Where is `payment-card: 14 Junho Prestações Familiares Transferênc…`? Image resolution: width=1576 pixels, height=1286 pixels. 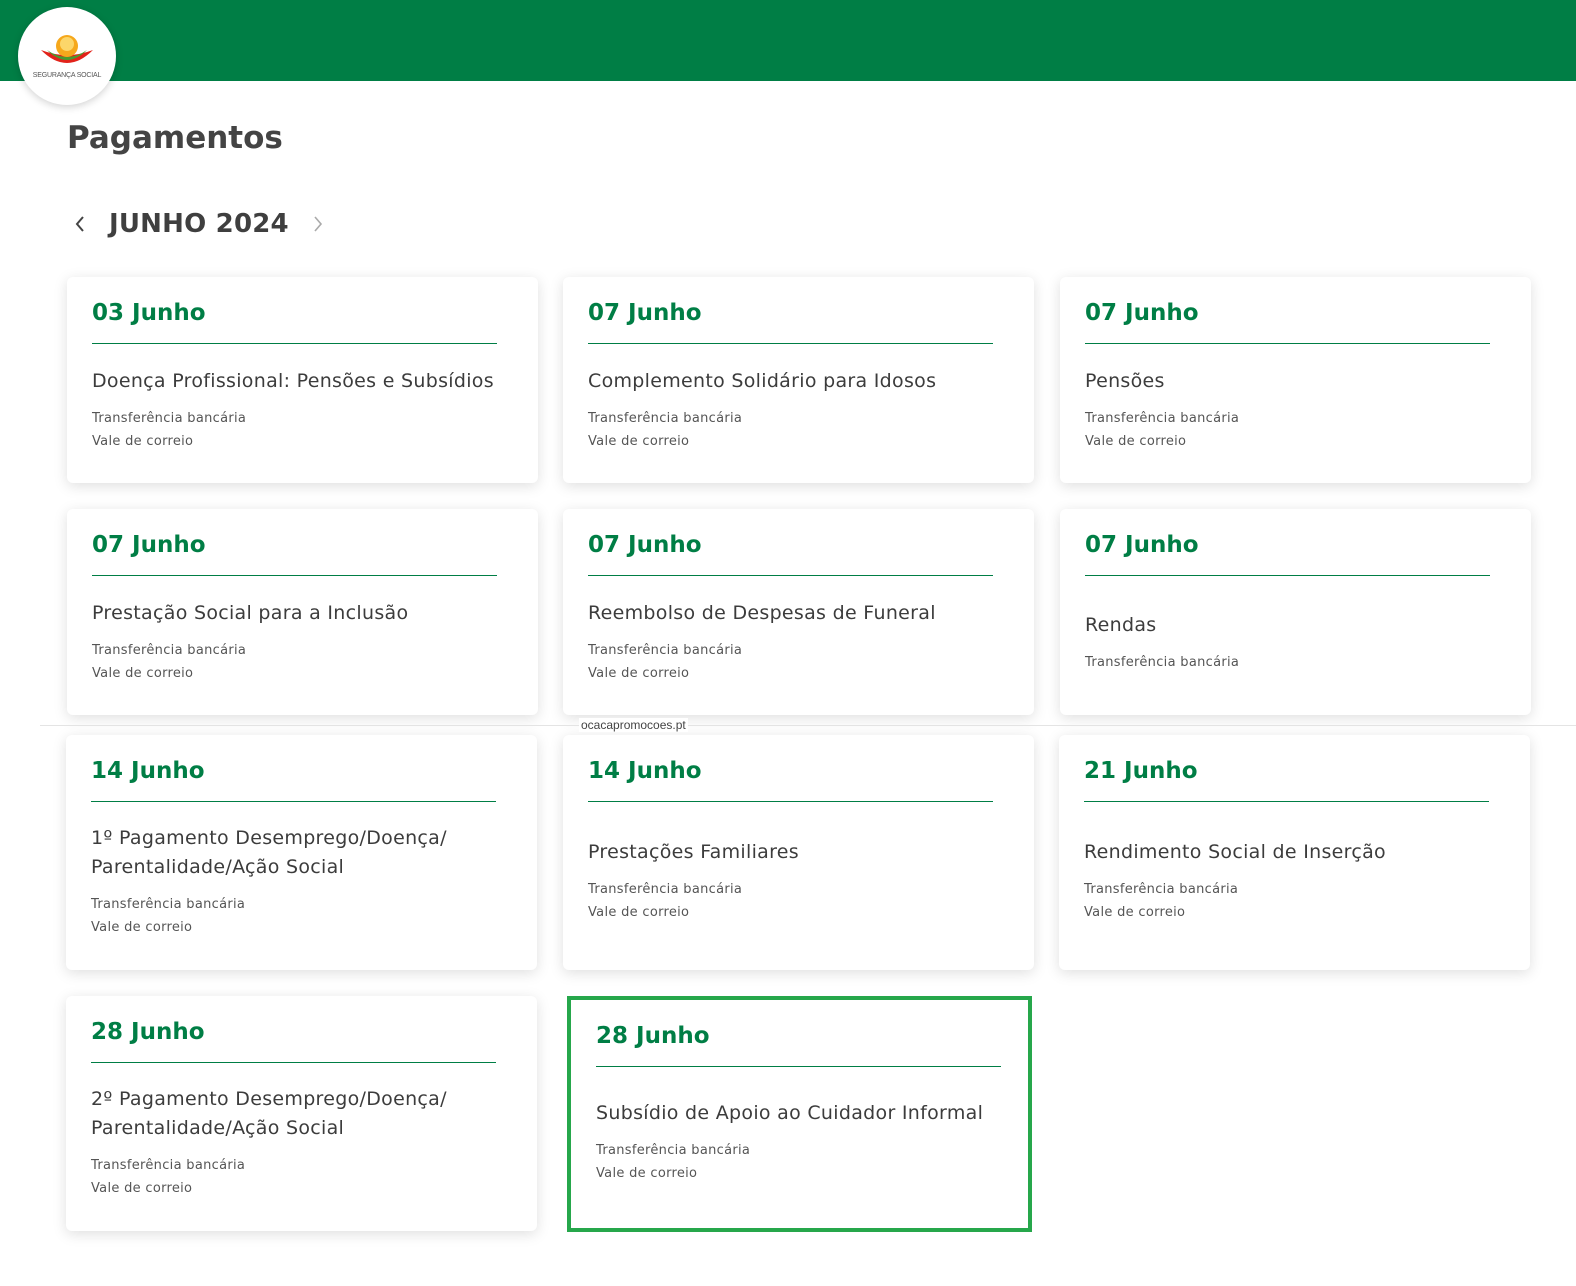
payment-card: 14 Junho Prestações Familiares Transferênc… is located at coordinates (798, 852).